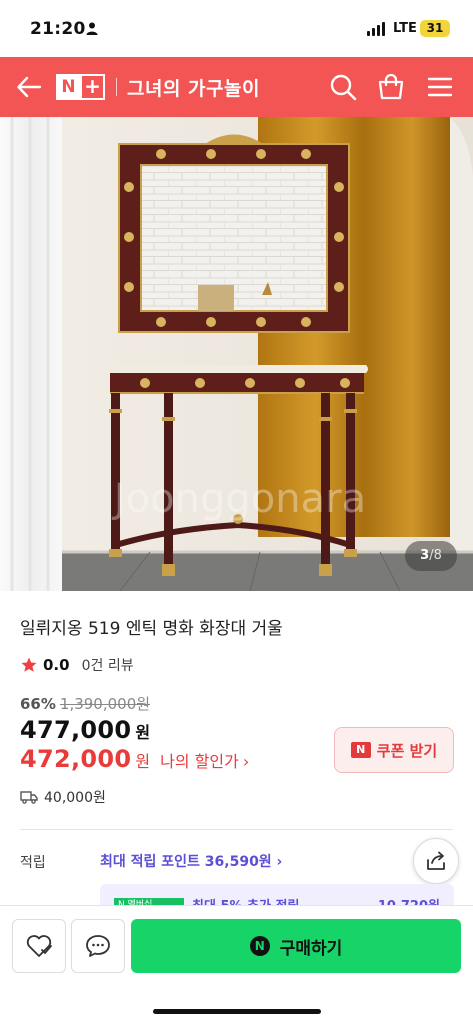 The height and width of the screenshot is (1024, 473). I want to click on my-discount-price: 472,000, so click(76, 759).